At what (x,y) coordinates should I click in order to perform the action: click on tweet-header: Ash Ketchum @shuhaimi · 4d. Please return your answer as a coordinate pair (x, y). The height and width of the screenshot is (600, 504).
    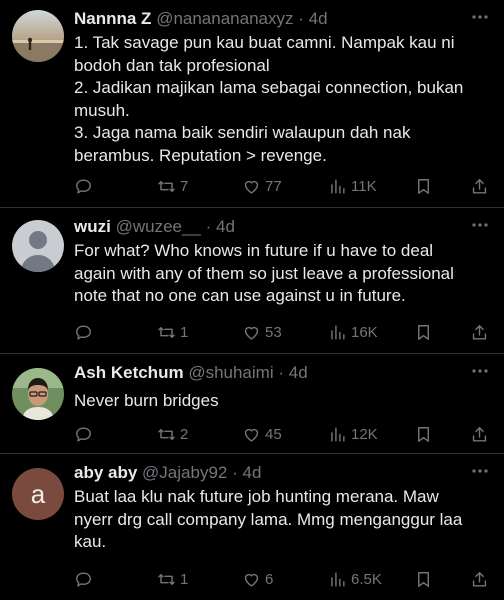
    Looking at the image, I should click on (269, 373).